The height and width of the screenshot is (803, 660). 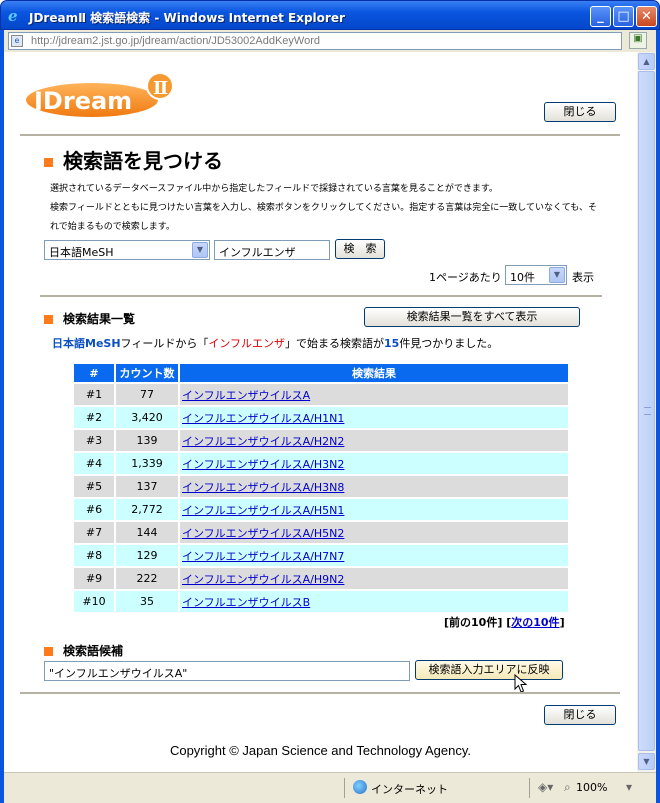 I want to click on close-window-button: ✕, so click(x=646, y=16).